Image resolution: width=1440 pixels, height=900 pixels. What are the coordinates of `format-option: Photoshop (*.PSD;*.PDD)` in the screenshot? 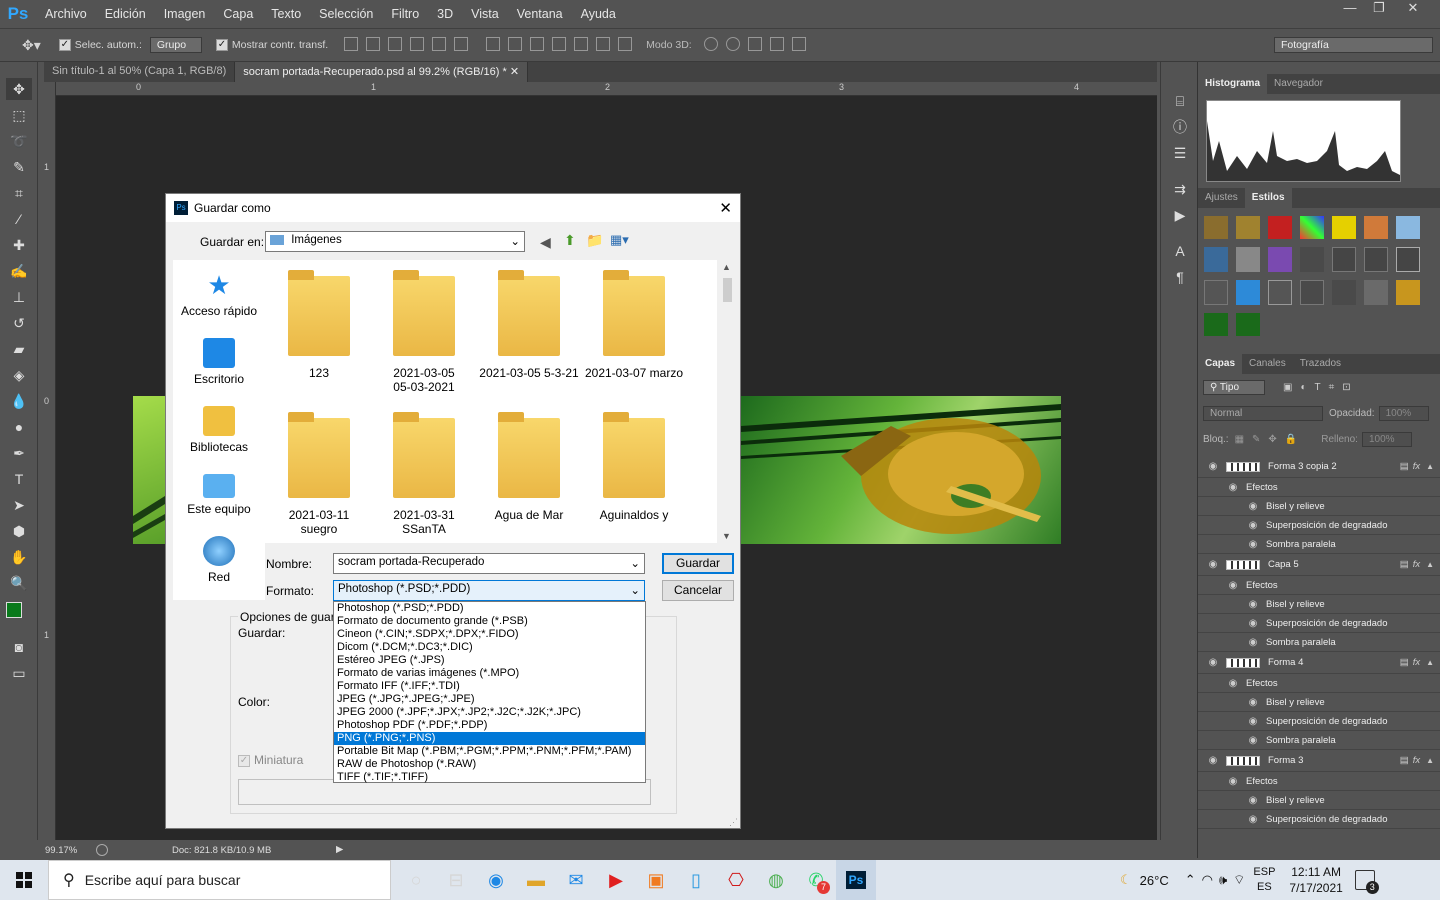 It's located at (489, 608).